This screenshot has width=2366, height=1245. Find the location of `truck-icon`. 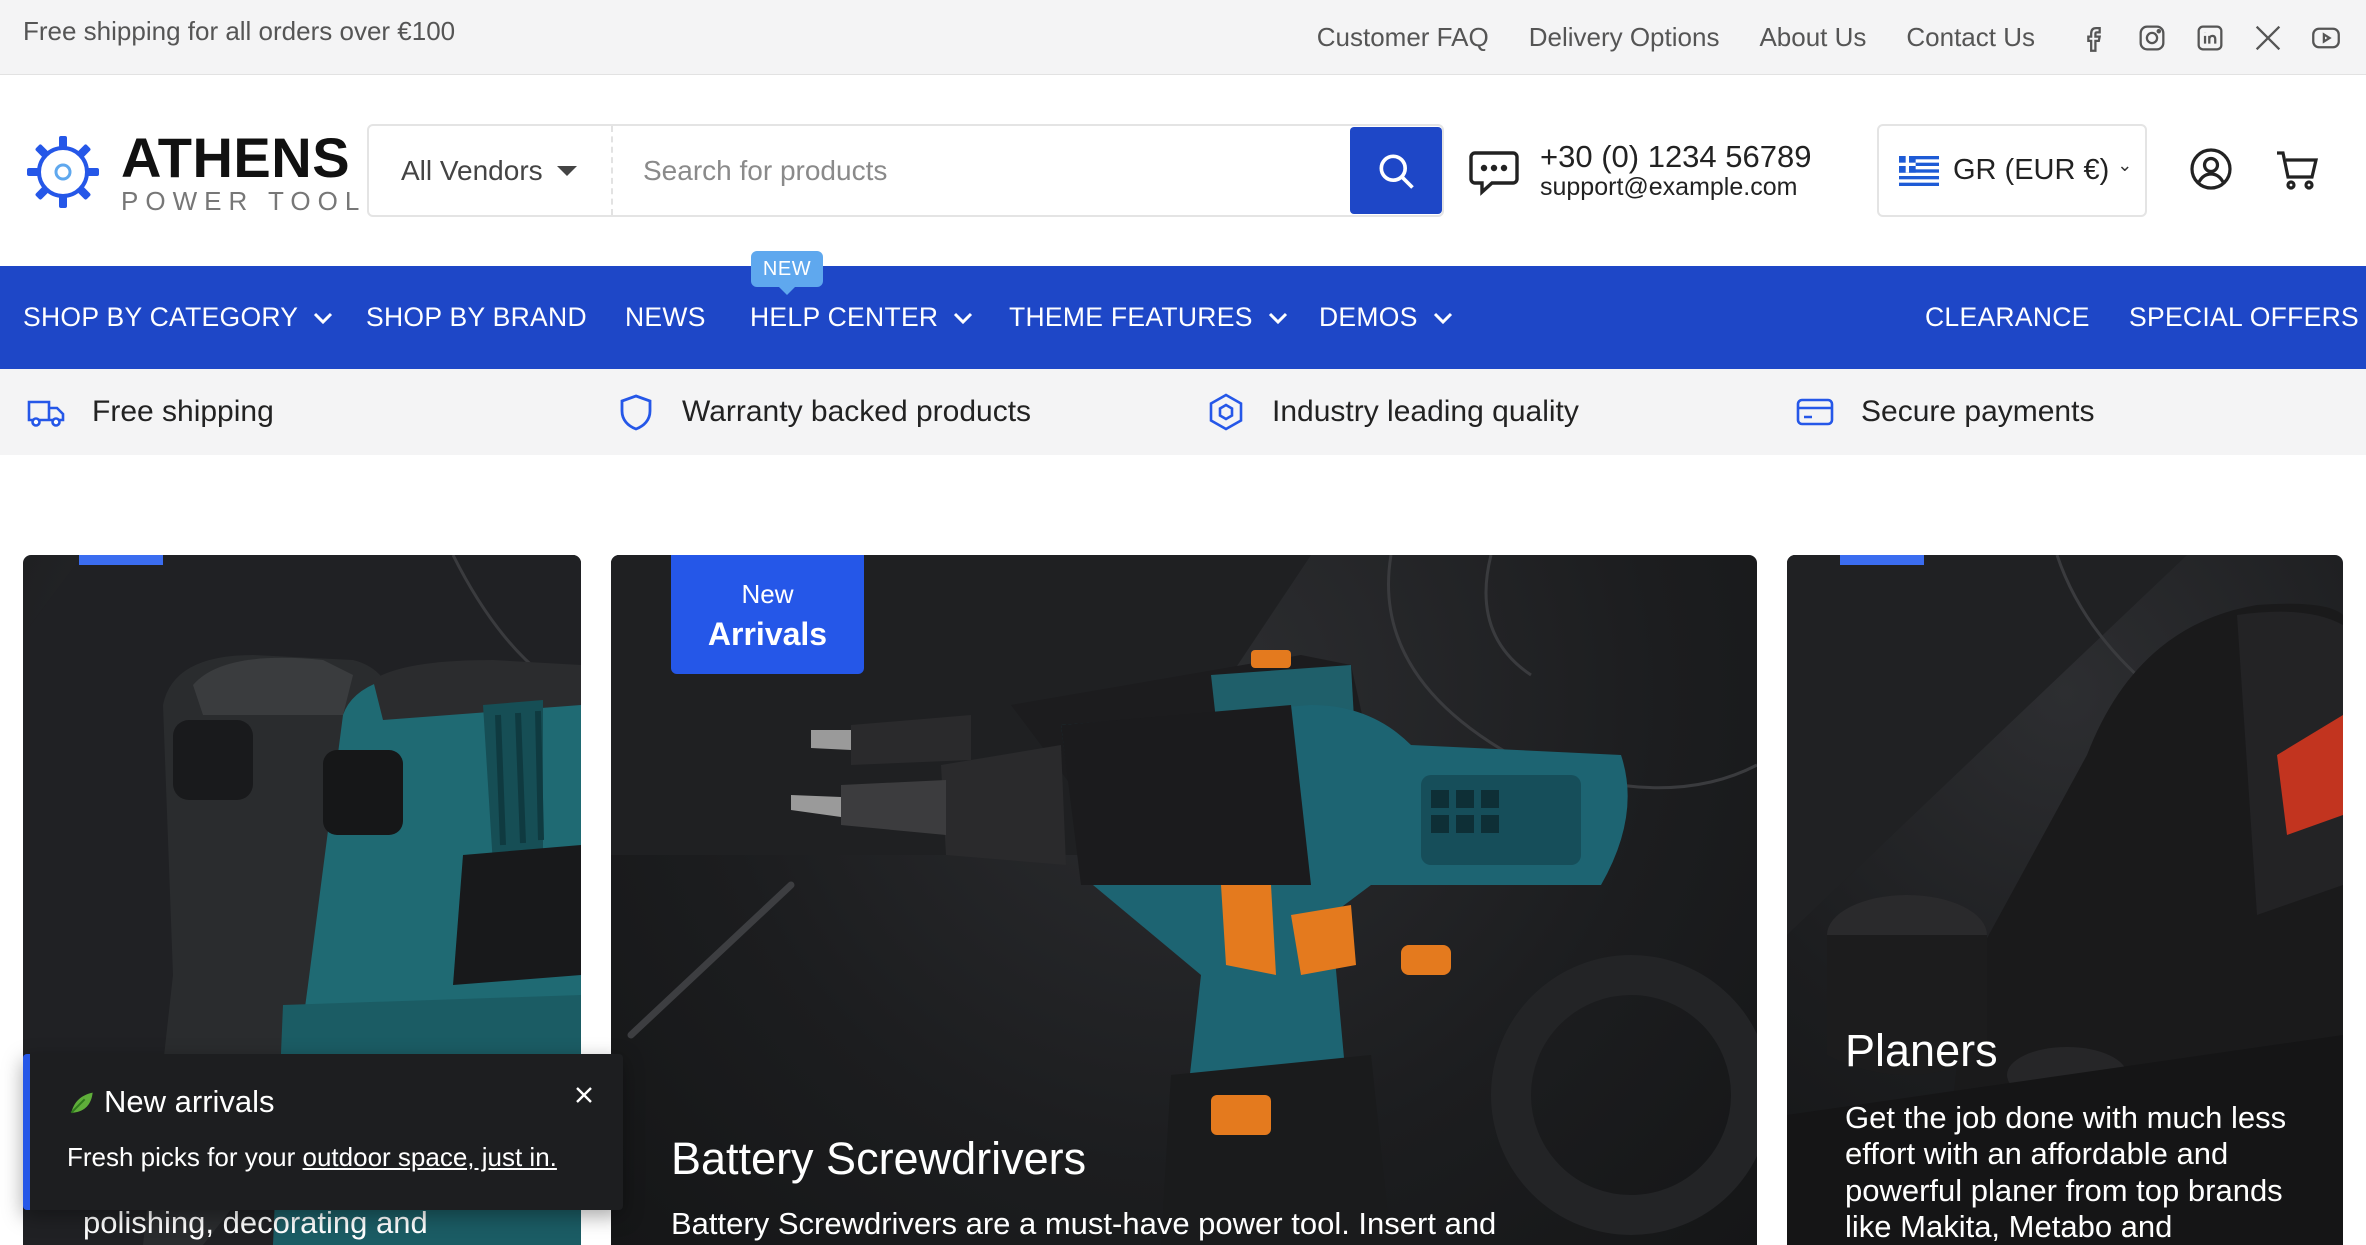

truck-icon is located at coordinates (46, 413).